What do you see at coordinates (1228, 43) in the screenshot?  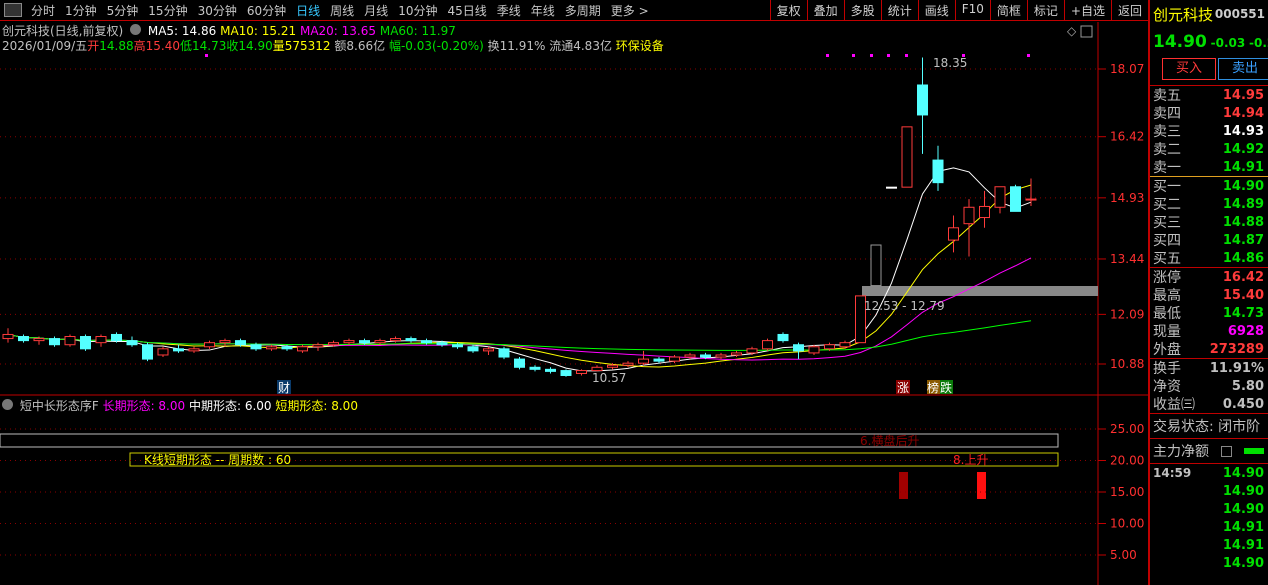 I see `price-change: -0.03` at bounding box center [1228, 43].